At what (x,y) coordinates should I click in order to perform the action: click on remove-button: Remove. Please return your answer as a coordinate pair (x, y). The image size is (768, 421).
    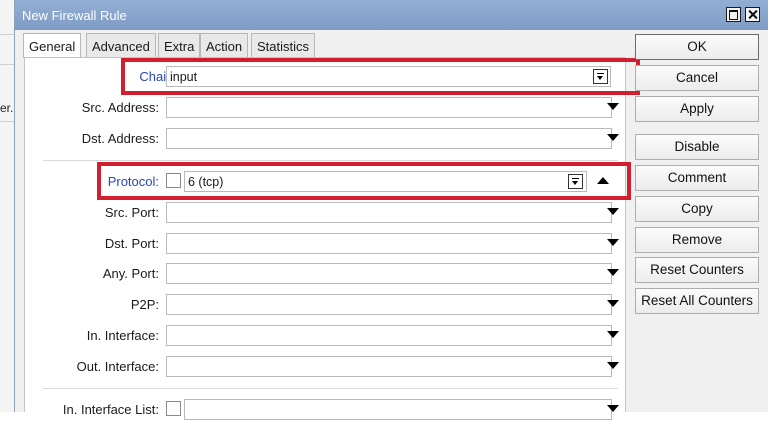
    Looking at the image, I should click on (697, 240).